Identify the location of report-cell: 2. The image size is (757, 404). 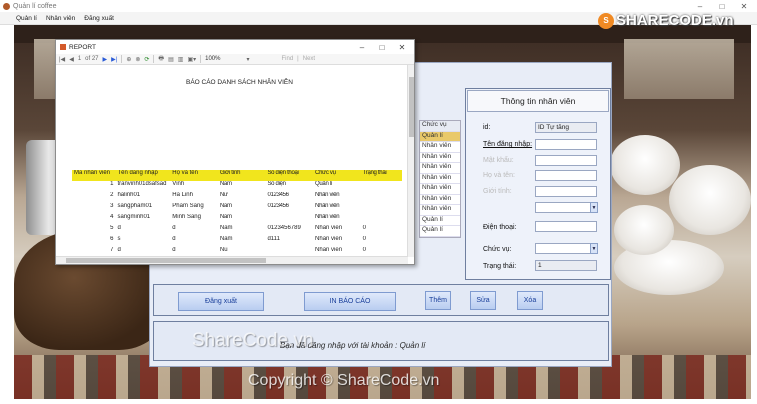
(112, 195).